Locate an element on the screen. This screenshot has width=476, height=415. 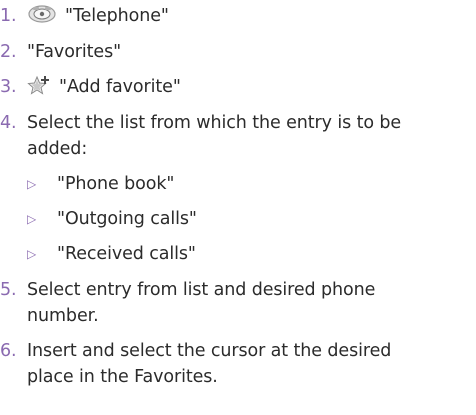
step-number: 2. is located at coordinates (8, 52).